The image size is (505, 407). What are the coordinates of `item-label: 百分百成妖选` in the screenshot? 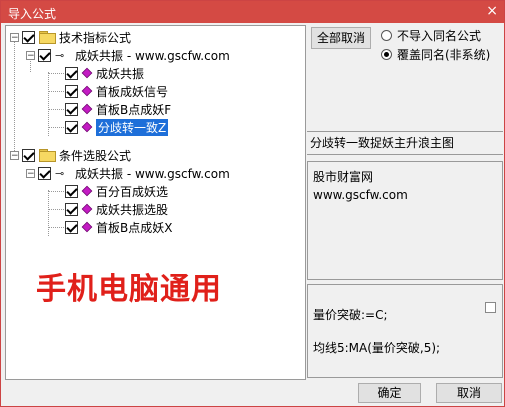 It's located at (132, 191).